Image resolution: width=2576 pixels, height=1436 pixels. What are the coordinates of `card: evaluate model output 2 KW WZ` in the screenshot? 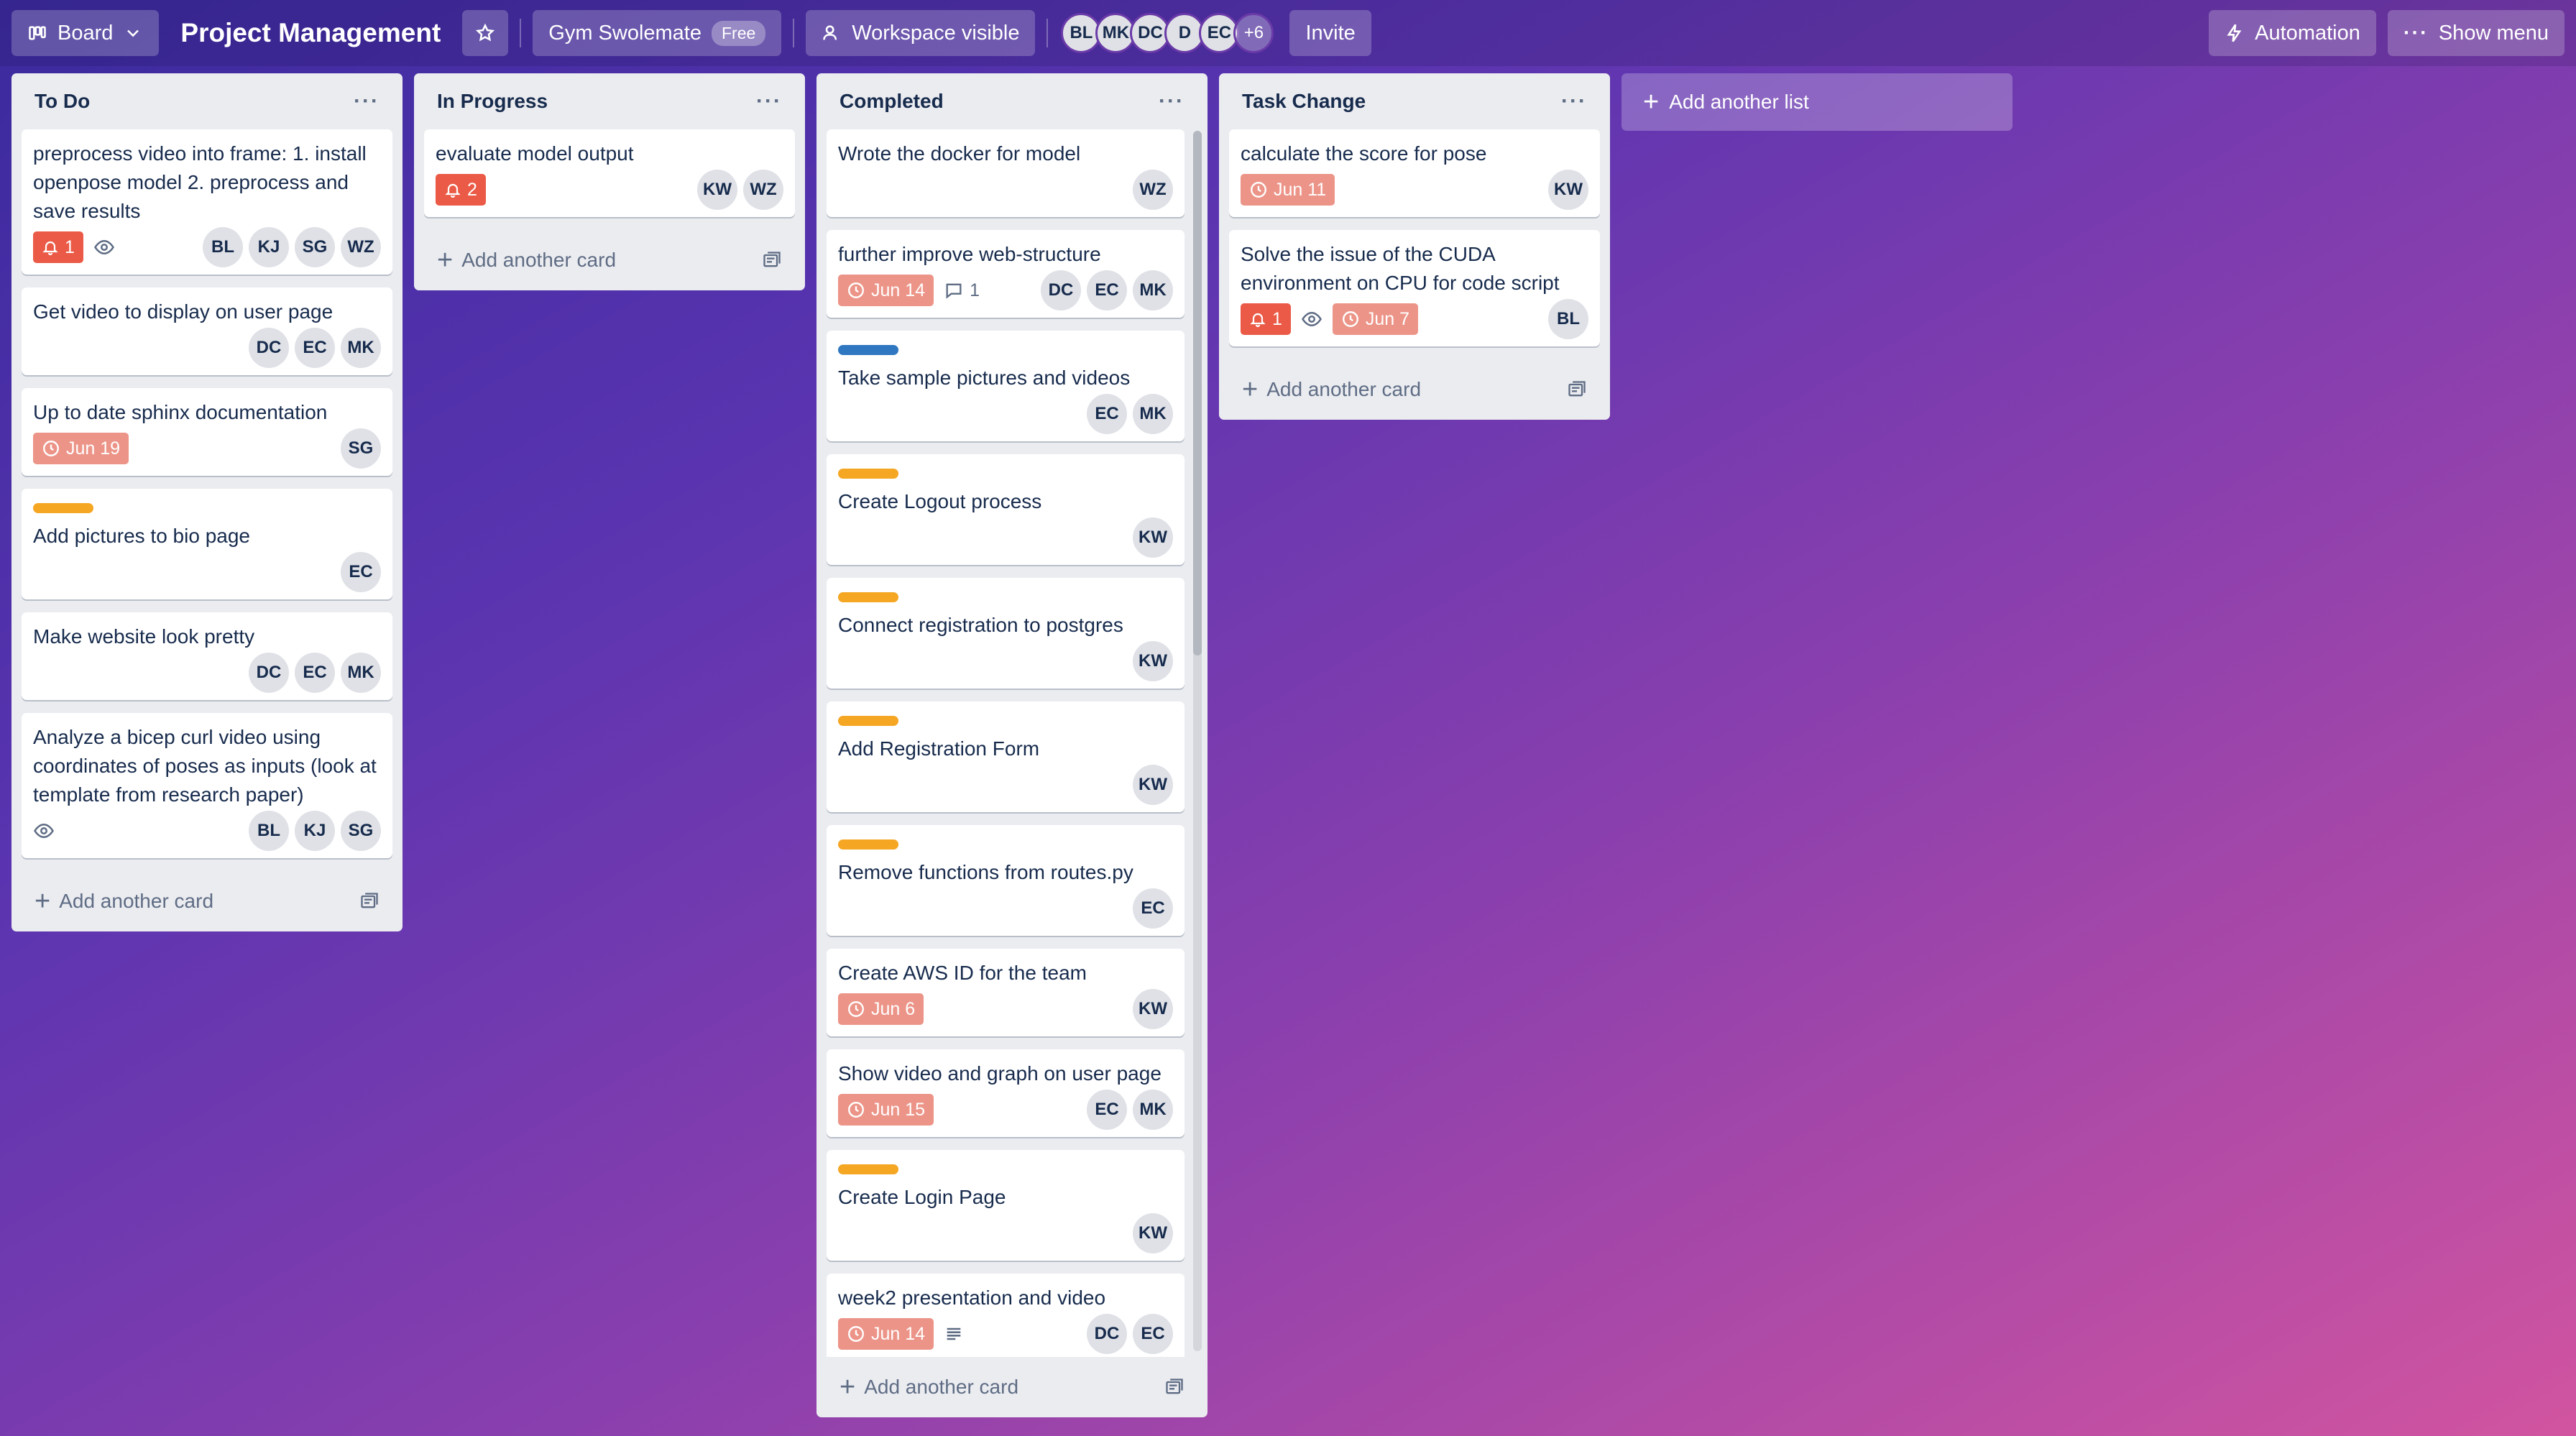 It's located at (609, 173).